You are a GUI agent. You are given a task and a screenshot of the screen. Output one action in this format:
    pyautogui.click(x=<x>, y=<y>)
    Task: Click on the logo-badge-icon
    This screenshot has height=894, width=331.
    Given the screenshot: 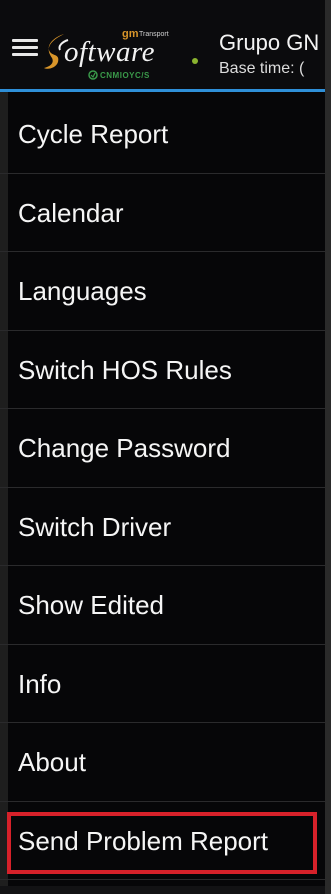 What is the action you would take?
    pyautogui.click(x=93, y=75)
    